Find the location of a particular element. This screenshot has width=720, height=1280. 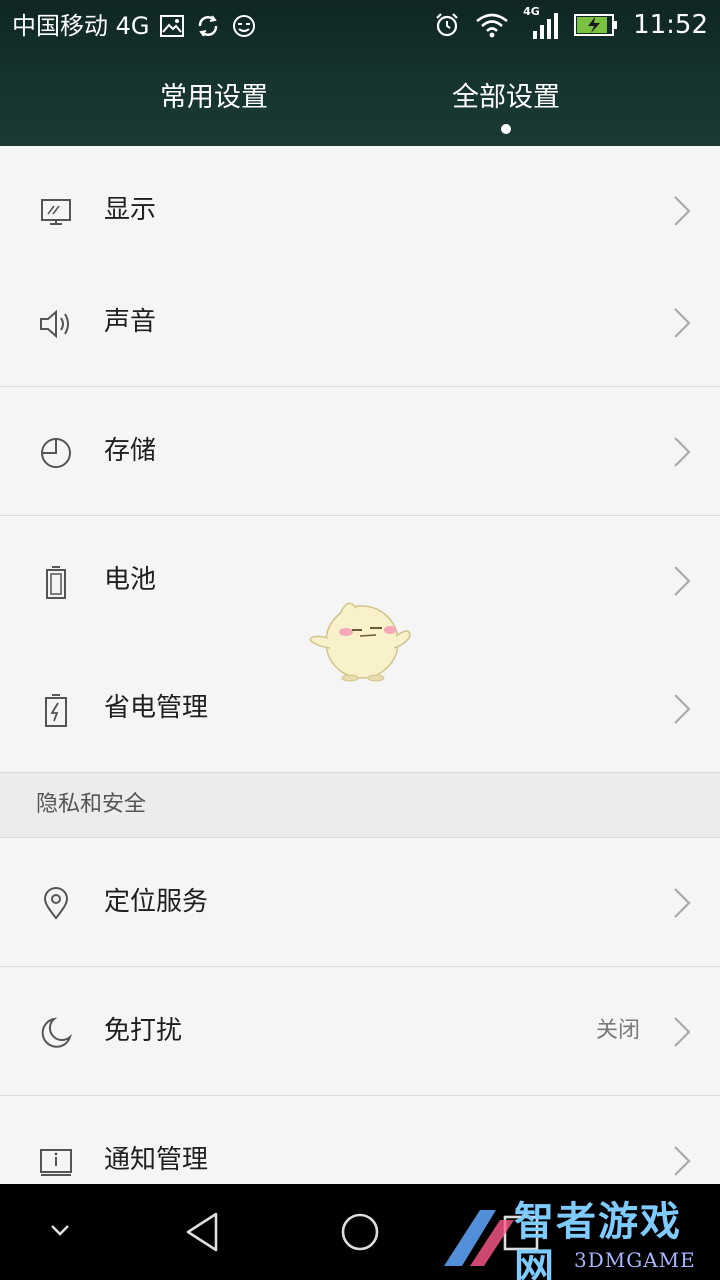

section-header-privacy: 隐私和安全 is located at coordinates (360, 805).